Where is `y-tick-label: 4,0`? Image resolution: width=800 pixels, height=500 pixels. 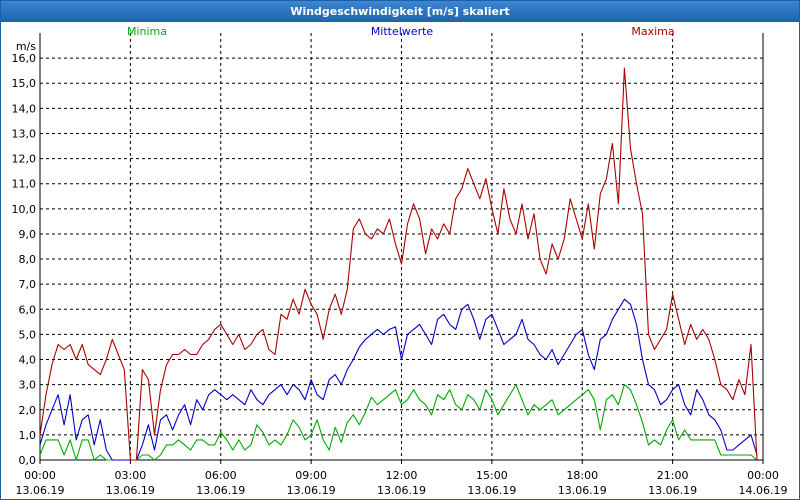
y-tick-label: 4,0 is located at coordinates (28, 360).